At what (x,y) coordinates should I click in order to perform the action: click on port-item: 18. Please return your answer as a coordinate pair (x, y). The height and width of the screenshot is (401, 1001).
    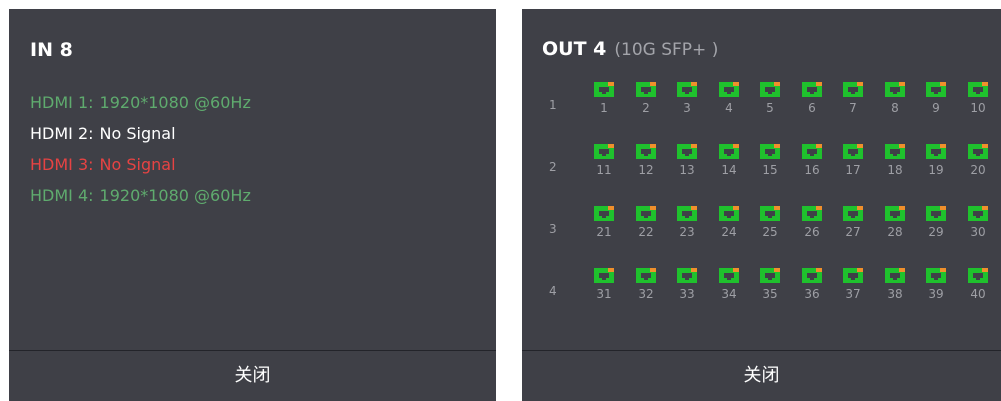
    Looking at the image, I should click on (895, 162).